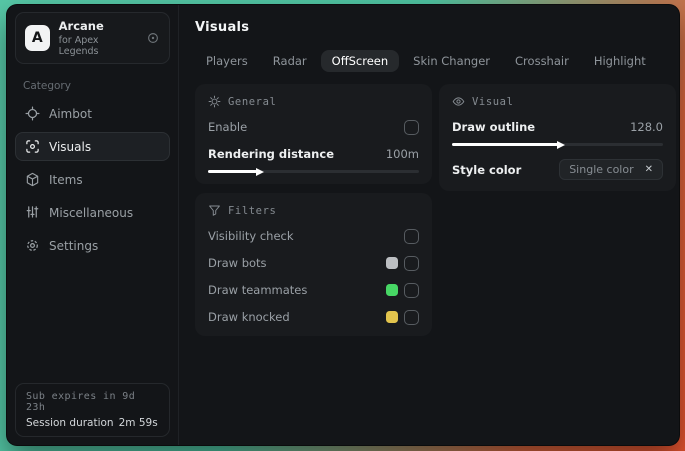 The height and width of the screenshot is (451, 685). I want to click on clear-icon: ✕, so click(649, 169).